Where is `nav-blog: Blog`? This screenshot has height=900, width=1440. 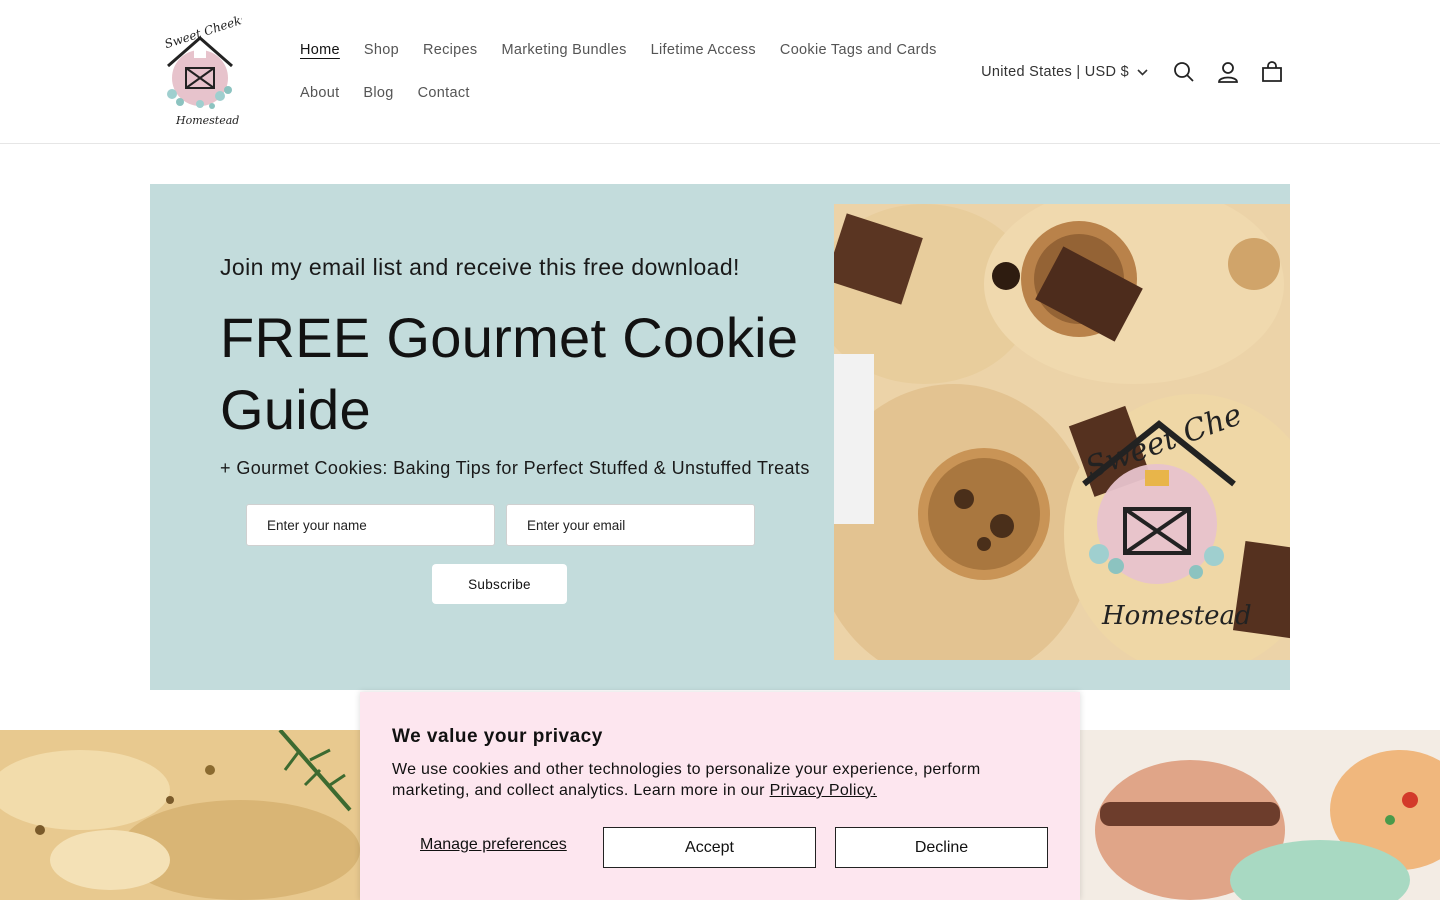 nav-blog: Blog is located at coordinates (378, 93).